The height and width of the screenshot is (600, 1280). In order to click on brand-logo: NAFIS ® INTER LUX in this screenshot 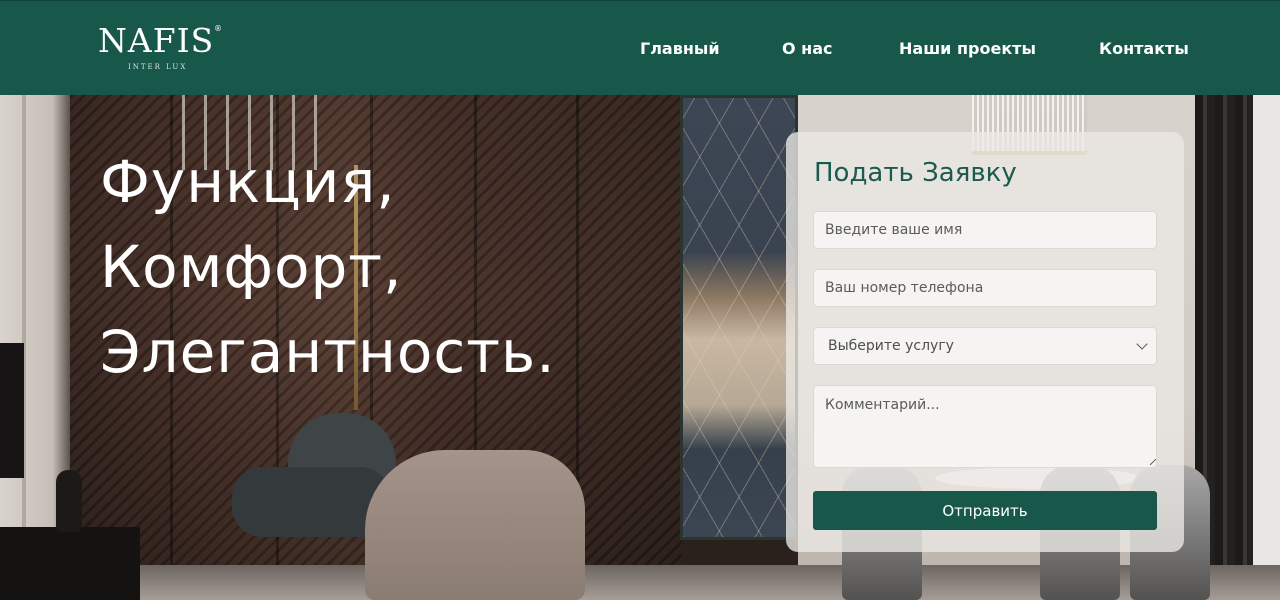, I will do `click(163, 48)`.